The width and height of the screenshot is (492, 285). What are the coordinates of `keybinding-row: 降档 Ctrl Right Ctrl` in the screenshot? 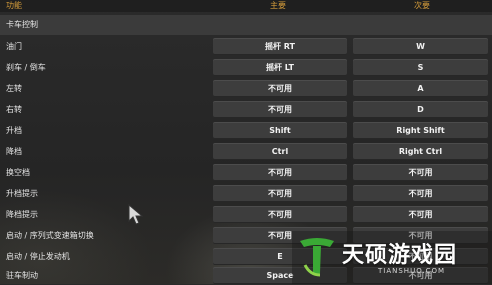 It's located at (246, 151).